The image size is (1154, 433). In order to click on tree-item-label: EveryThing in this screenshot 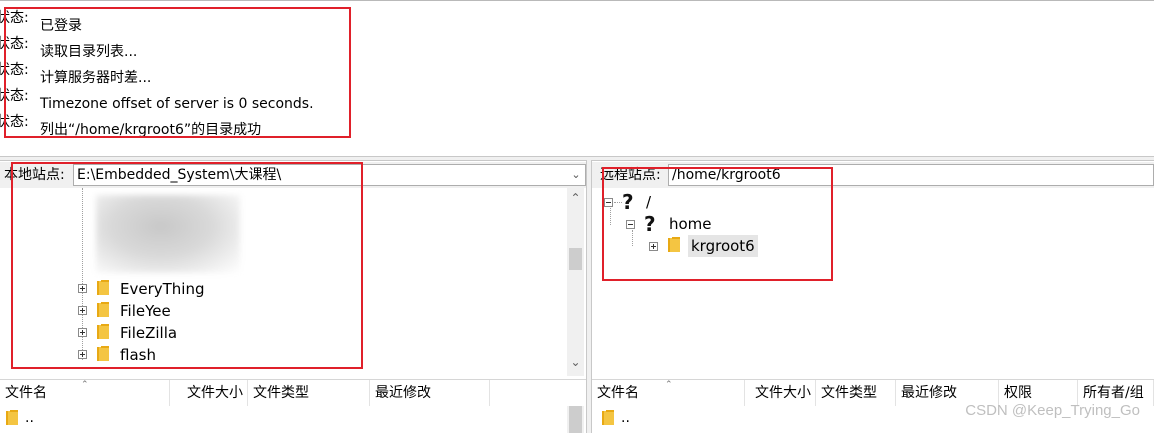, I will do `click(162, 289)`.